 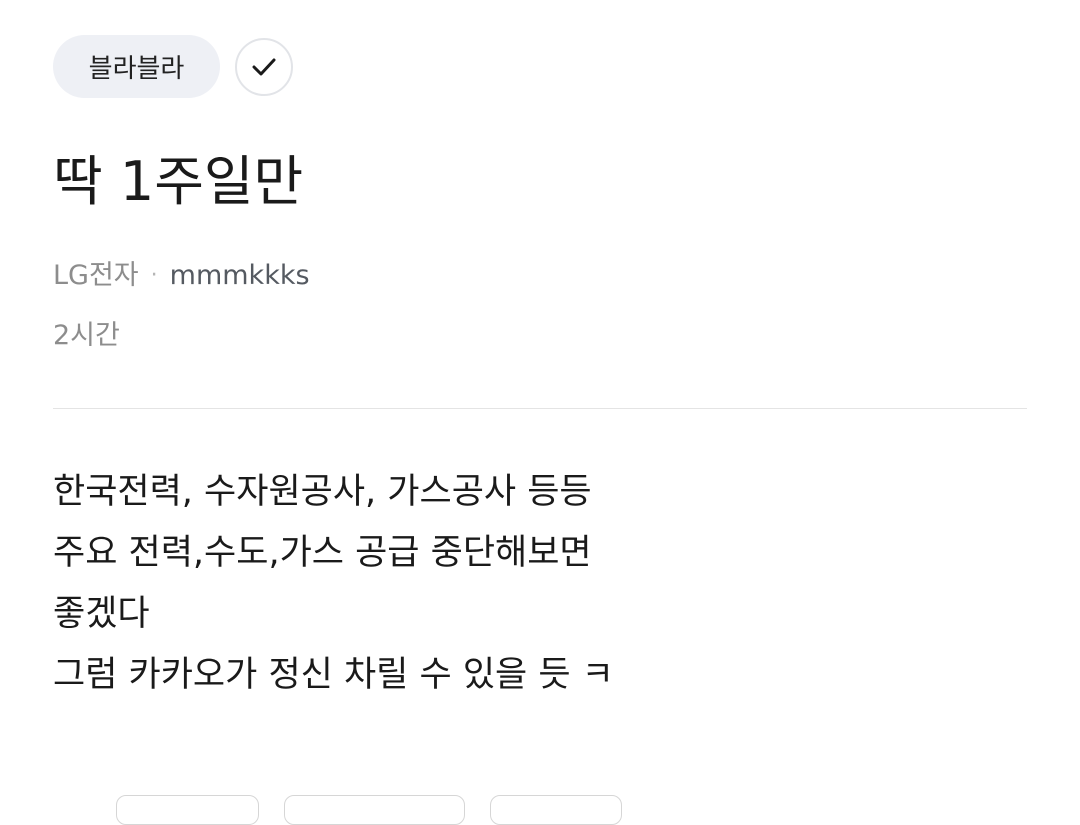 I want to click on post-body-line: 주요 전력,수도,가스 공급 중단해보면, so click(x=322, y=553).